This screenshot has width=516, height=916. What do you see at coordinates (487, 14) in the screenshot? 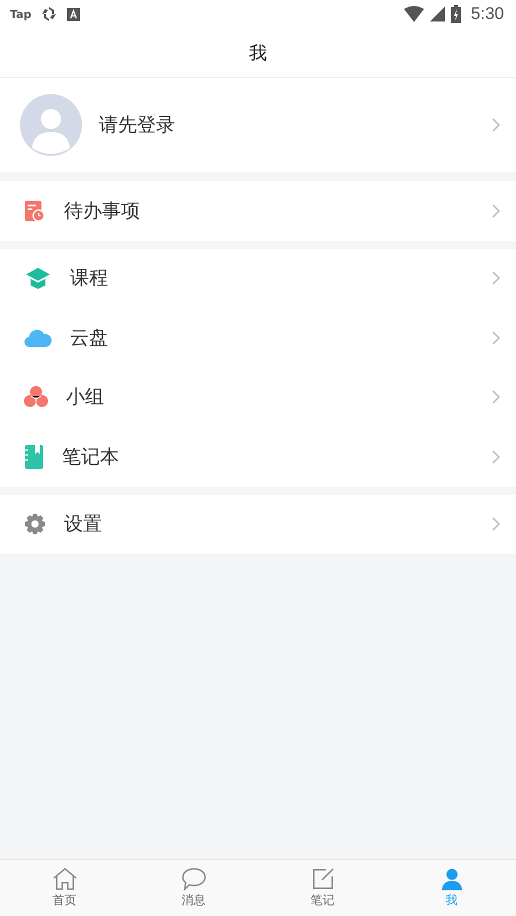
I see `clock-time: 5:30` at bounding box center [487, 14].